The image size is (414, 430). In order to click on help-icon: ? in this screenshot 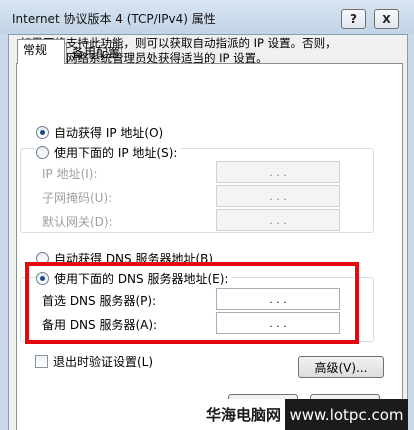, I will do `click(353, 19)`.